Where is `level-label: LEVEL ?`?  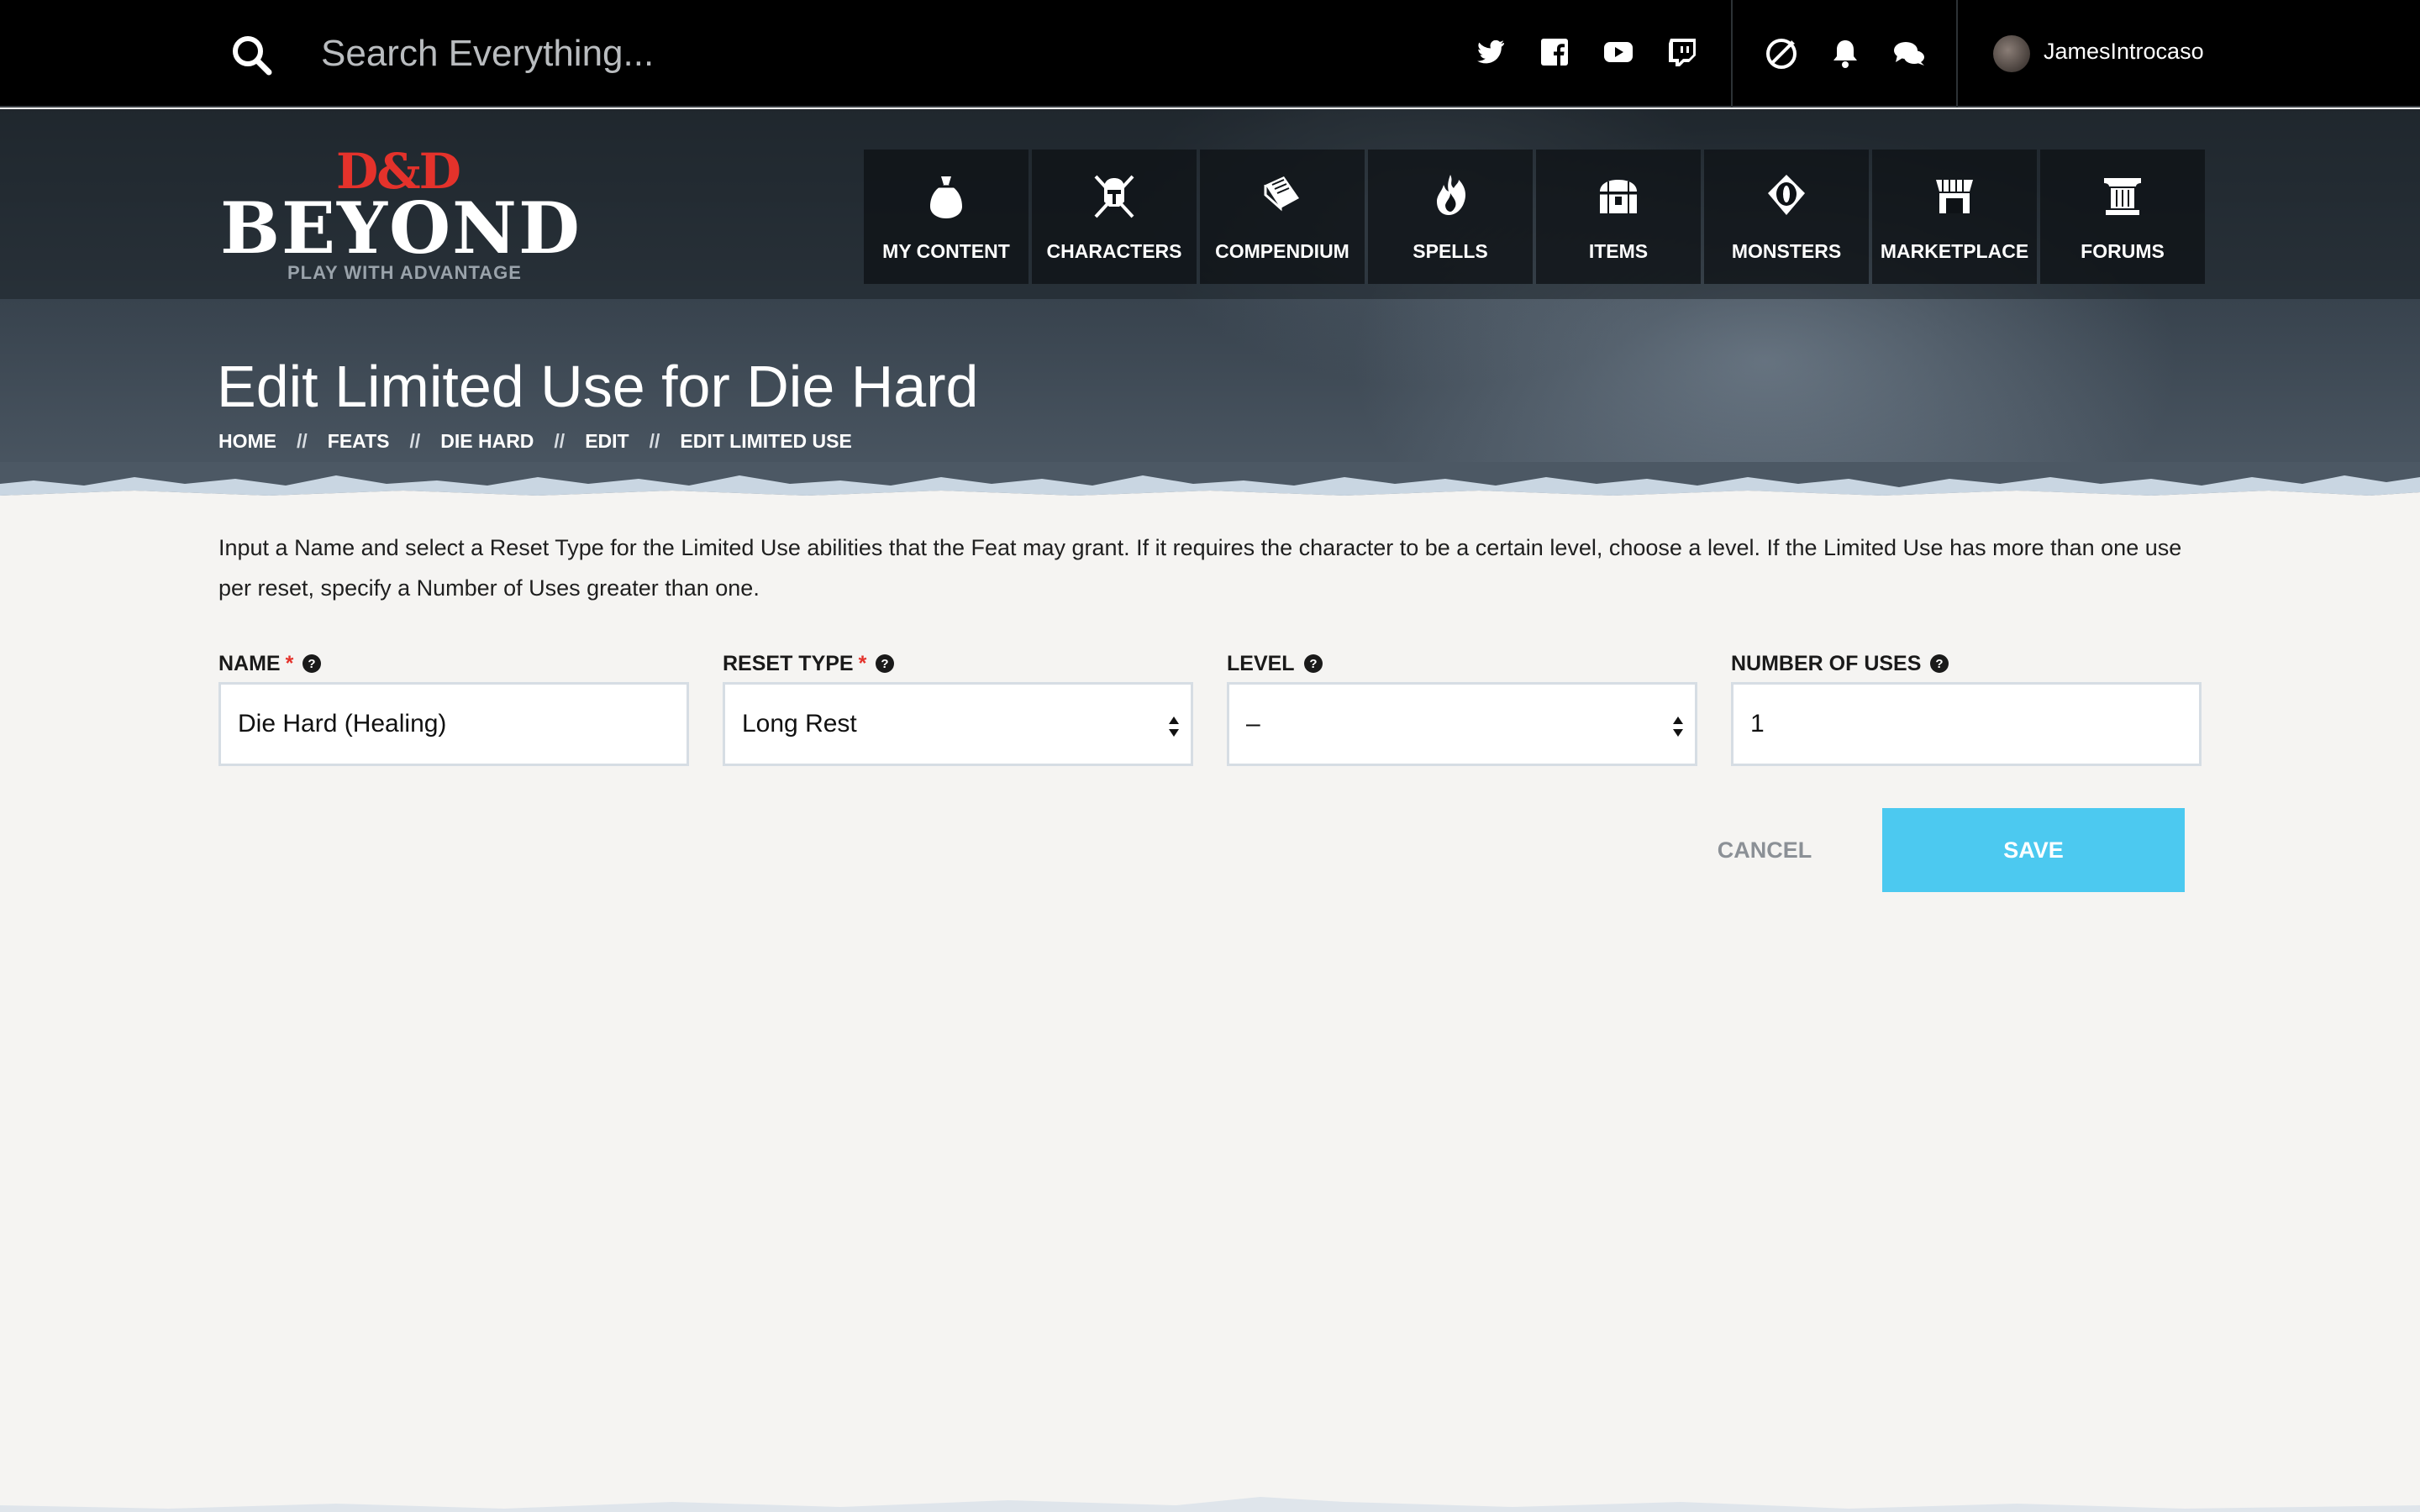 level-label: LEVEL ? is located at coordinates (1462, 663).